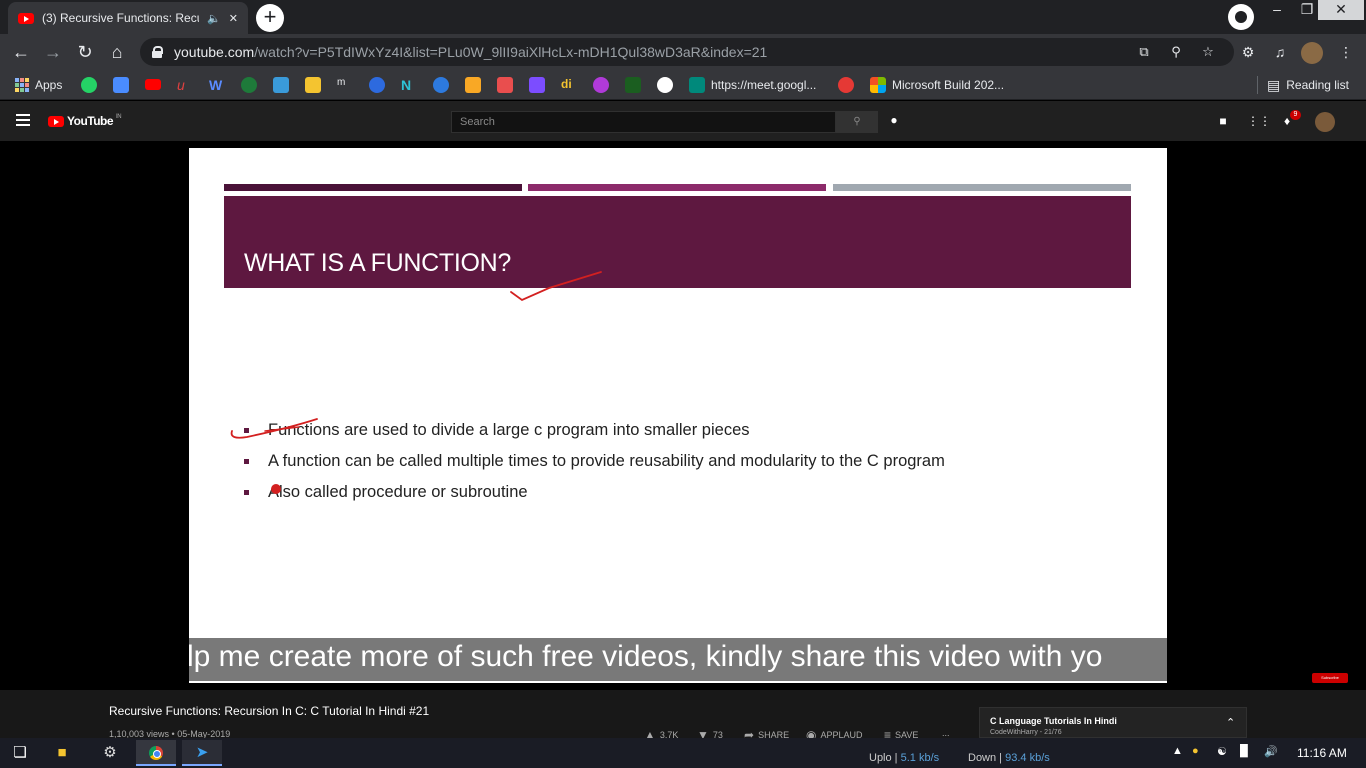 This screenshot has height=768, width=1366. I want to click on play-icon, so click(633, 85).